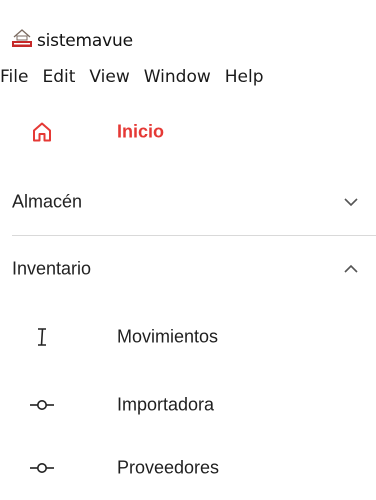  Describe the element at coordinates (22, 38) in the screenshot. I see `app-logo-icon` at that location.